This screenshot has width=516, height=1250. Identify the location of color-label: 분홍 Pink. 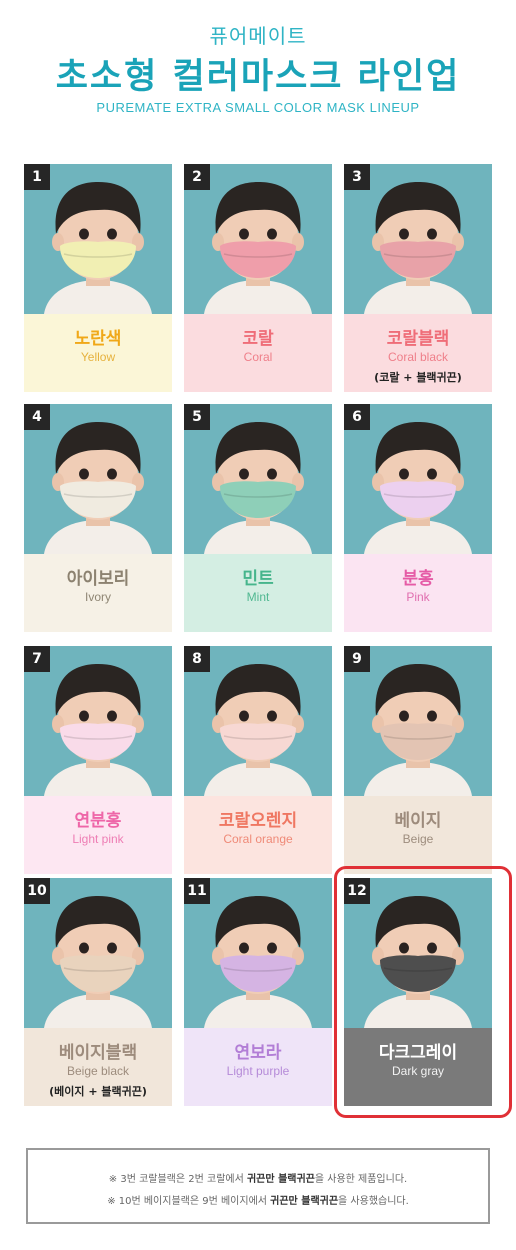
(418, 593).